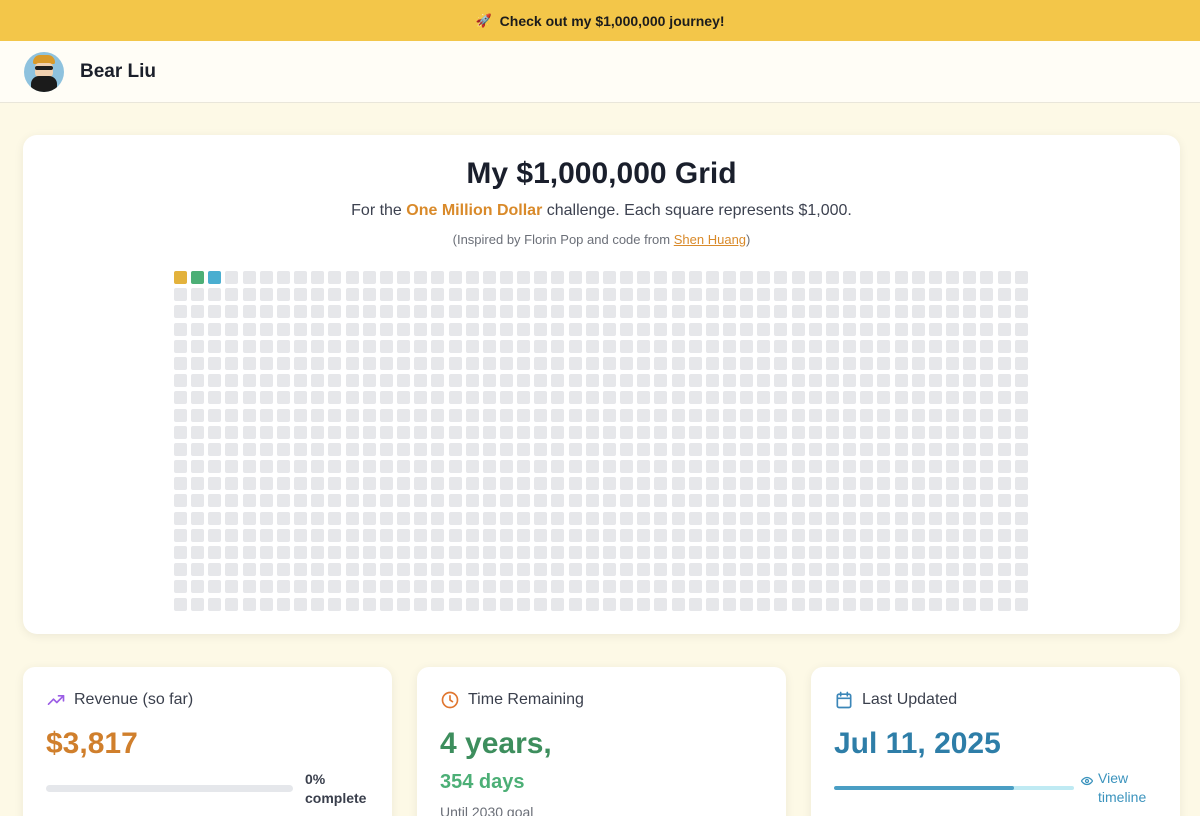  I want to click on avatar, so click(44, 71).